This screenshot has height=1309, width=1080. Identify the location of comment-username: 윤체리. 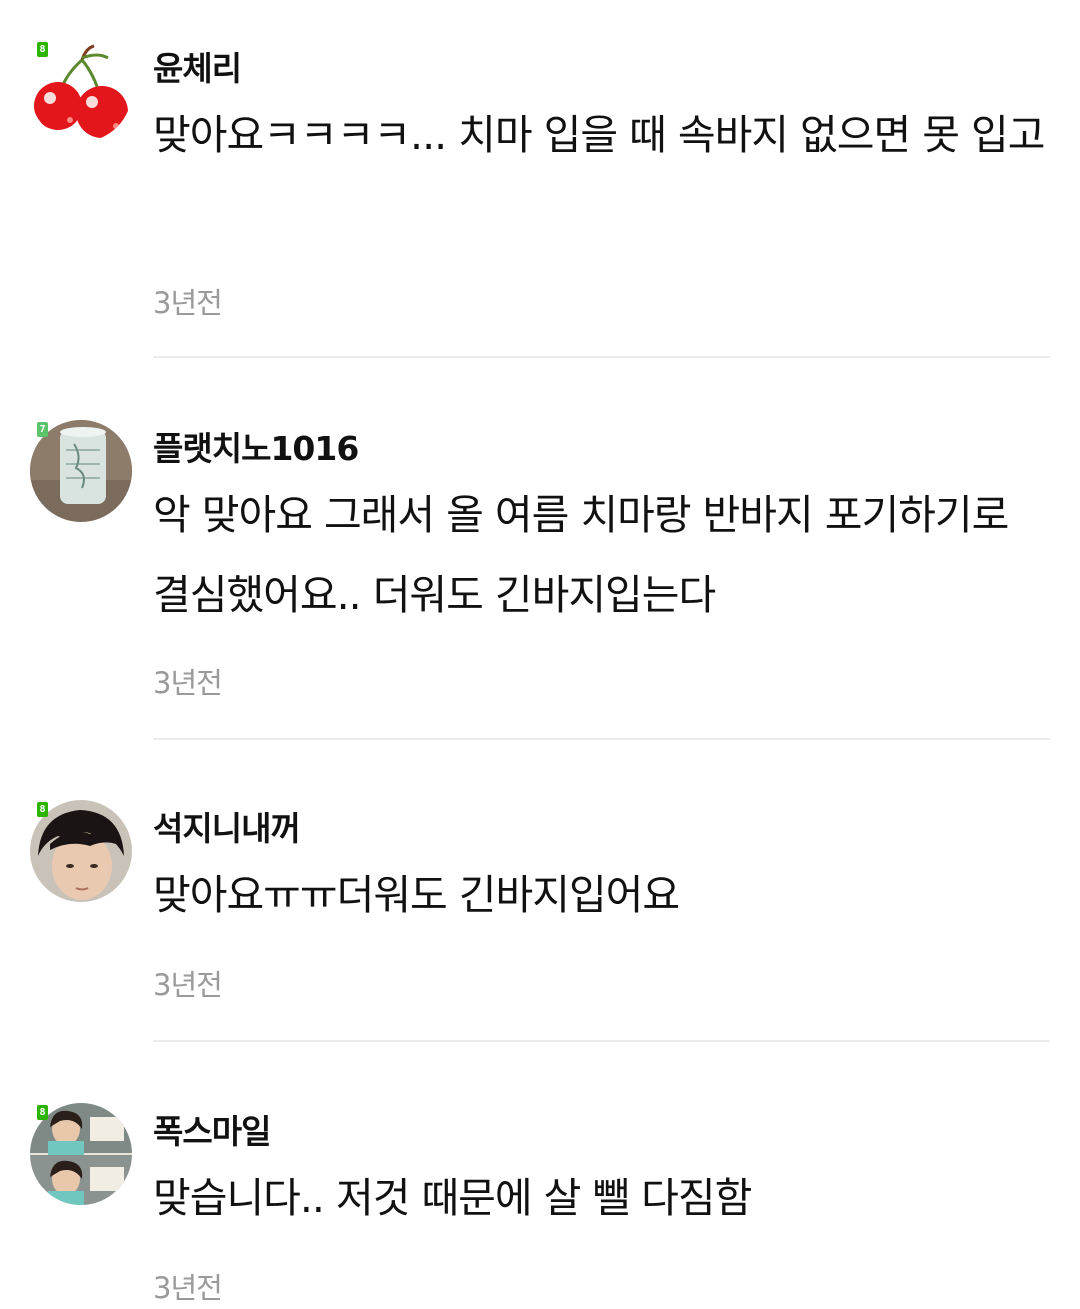
(197, 66).